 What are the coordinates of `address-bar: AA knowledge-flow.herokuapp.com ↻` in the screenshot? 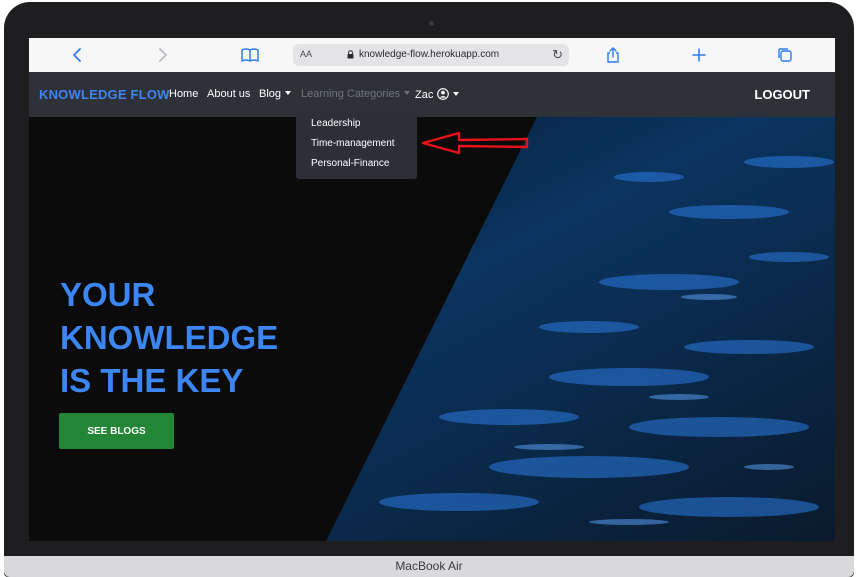 It's located at (431, 55).